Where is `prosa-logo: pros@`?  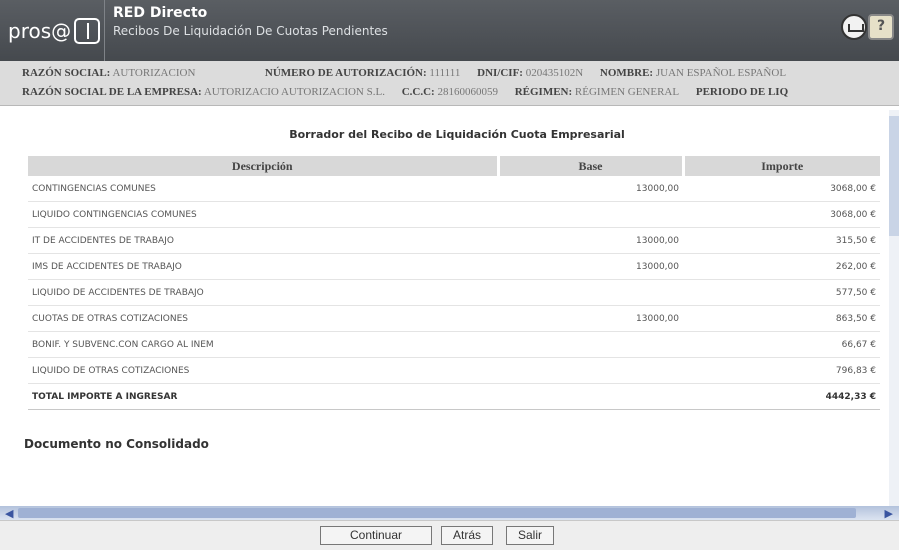
prosa-logo: pros@ is located at coordinates (54, 31).